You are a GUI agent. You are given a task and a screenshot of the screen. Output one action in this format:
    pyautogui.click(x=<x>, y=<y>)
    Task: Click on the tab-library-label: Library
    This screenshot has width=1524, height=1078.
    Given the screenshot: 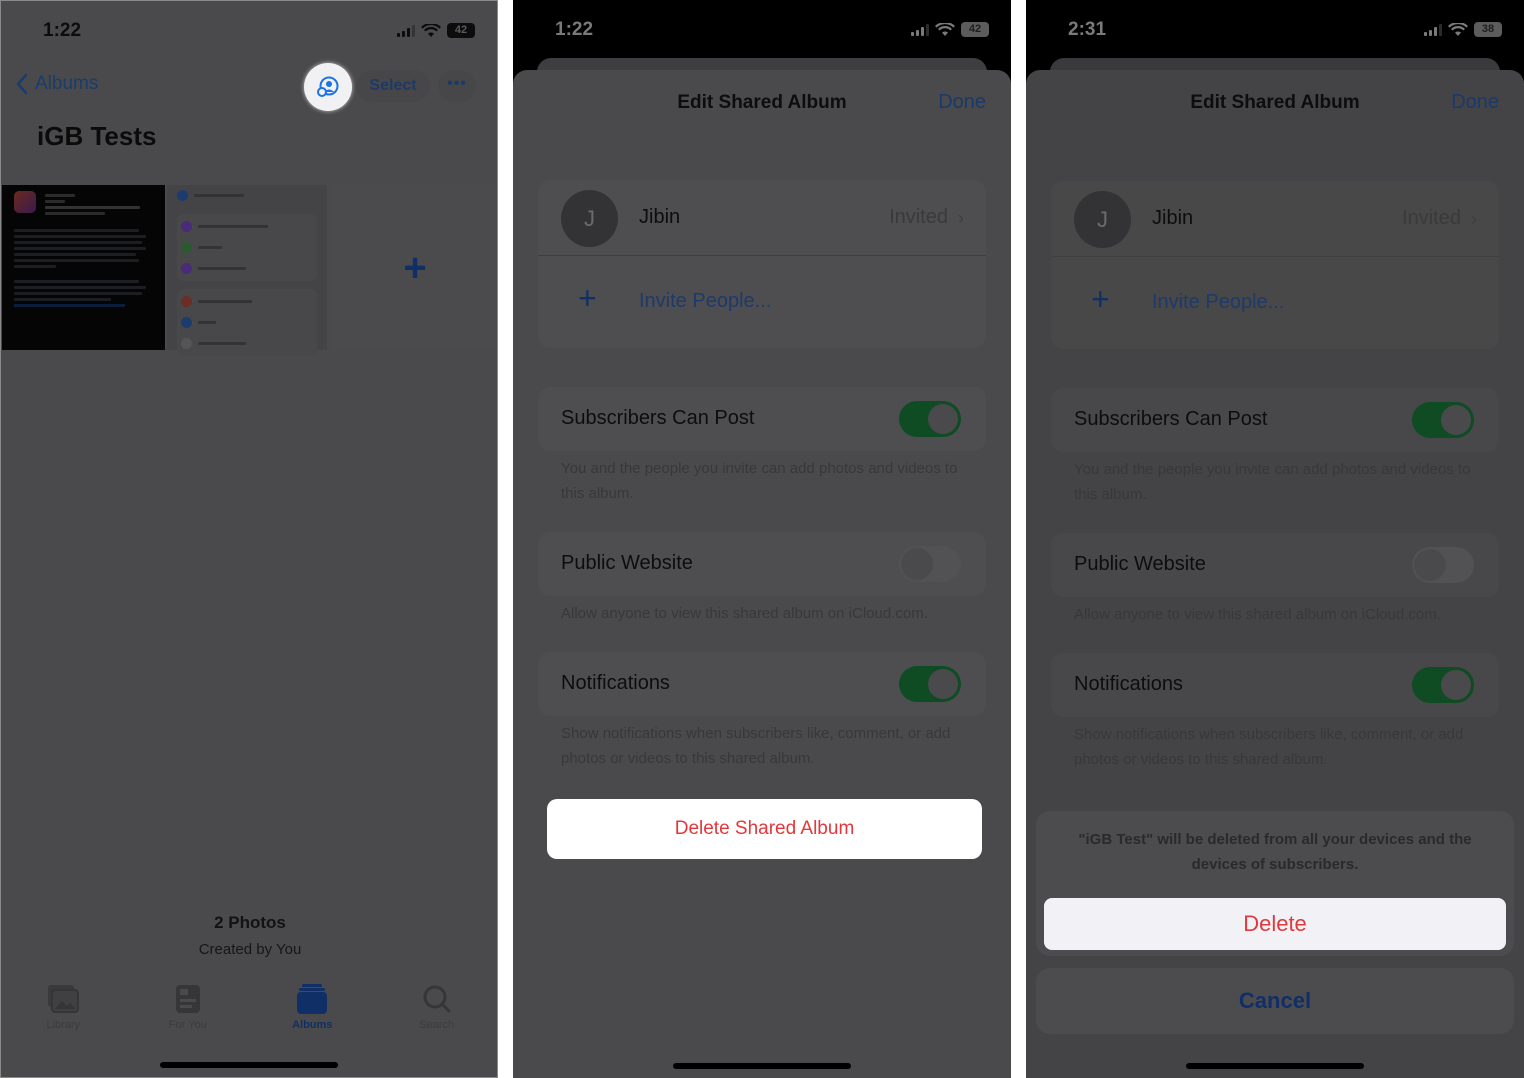 What is the action you would take?
    pyautogui.click(x=63, y=1025)
    